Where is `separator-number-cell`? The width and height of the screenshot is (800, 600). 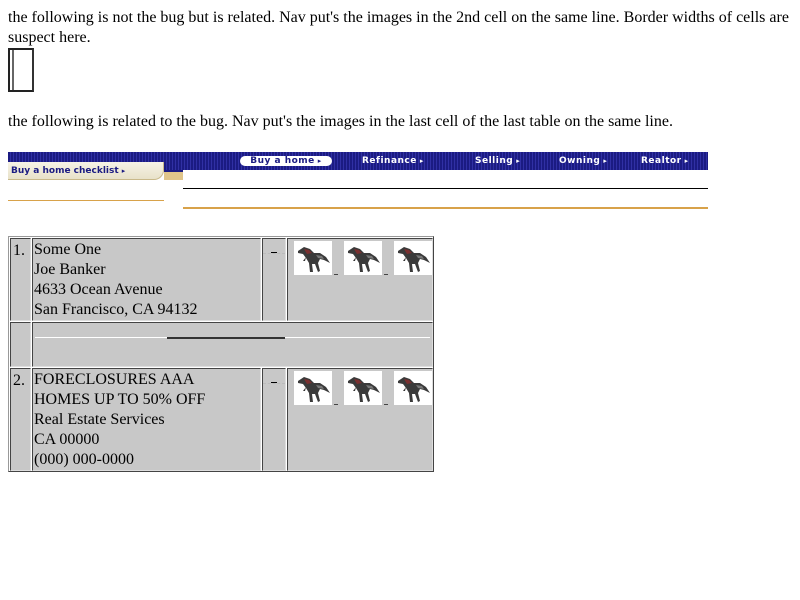 separator-number-cell is located at coordinates (20, 344).